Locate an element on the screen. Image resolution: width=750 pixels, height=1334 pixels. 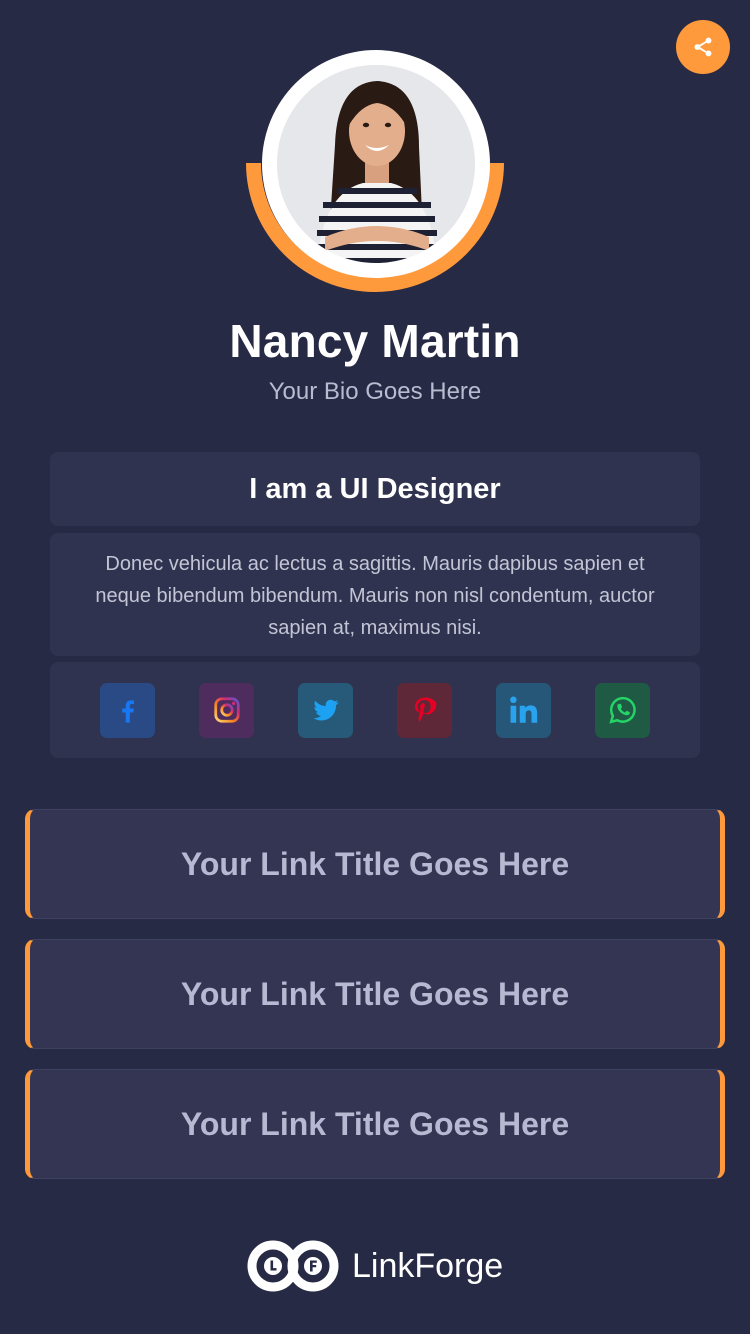
avatar is located at coordinates (376, 164).